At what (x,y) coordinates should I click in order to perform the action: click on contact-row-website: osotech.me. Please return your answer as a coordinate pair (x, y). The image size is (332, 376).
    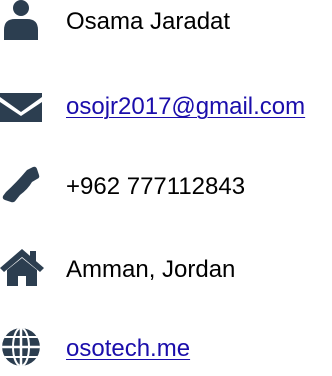
    Looking at the image, I should click on (166, 347).